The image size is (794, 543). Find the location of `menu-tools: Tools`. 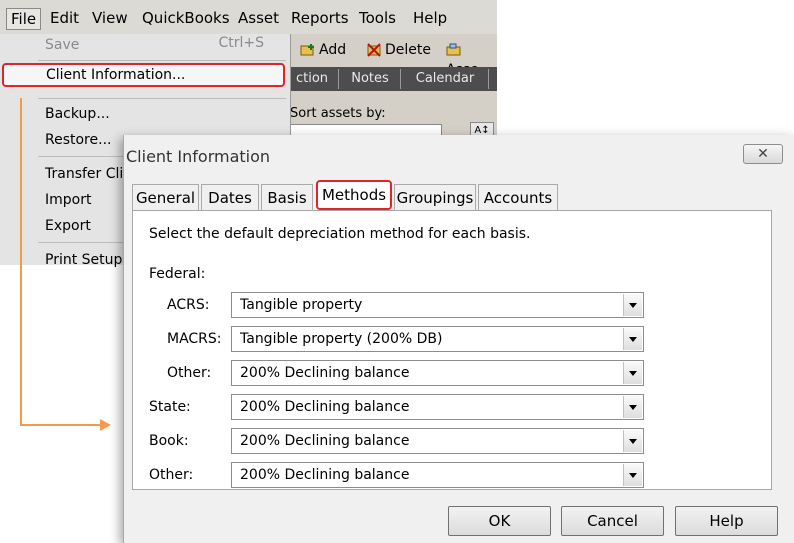

menu-tools: Tools is located at coordinates (377, 18).